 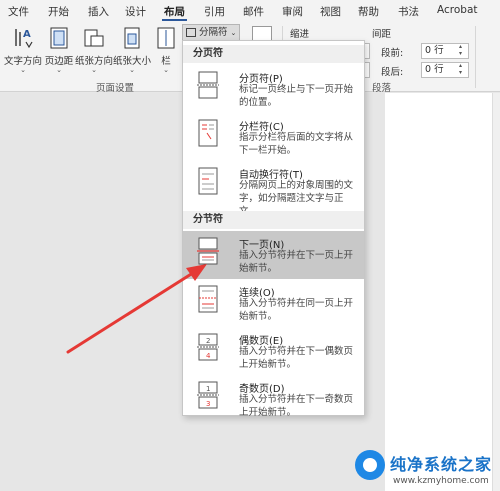 What do you see at coordinates (166, 38) in the screenshot?
I see `columns-icon` at bounding box center [166, 38].